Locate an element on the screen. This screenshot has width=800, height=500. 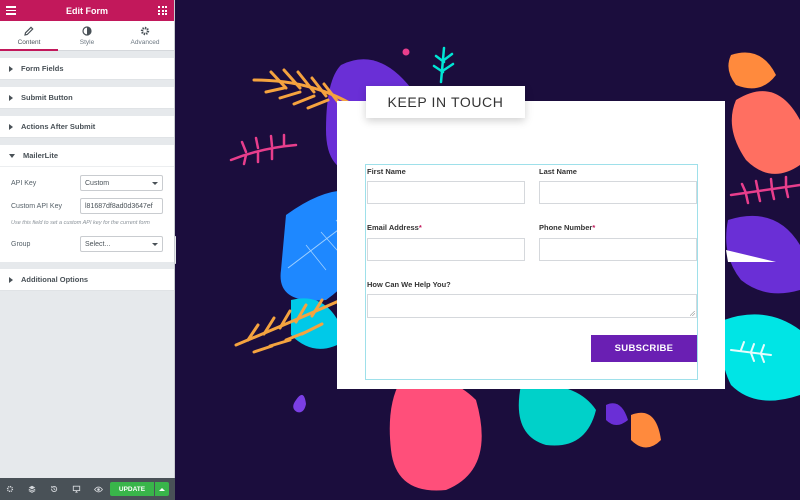
pencil-icon is located at coordinates (29, 30).